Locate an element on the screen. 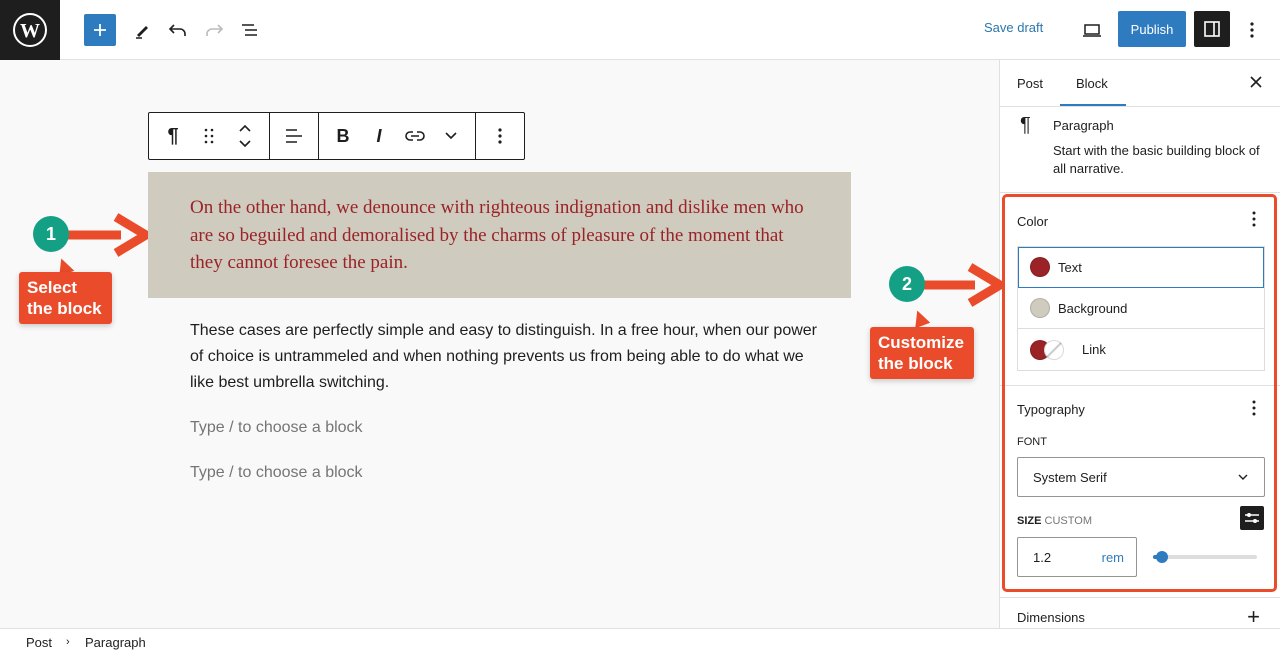 Image resolution: width=1280 pixels, height=653 pixels. tab-block: Block is located at coordinates (1092, 83).